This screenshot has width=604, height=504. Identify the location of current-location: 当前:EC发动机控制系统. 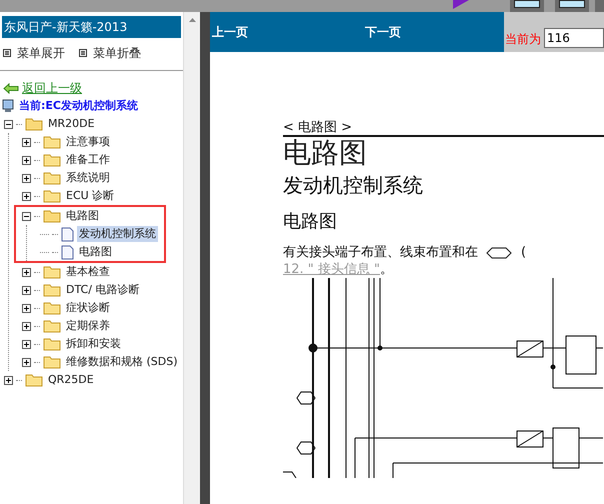
(78, 106).